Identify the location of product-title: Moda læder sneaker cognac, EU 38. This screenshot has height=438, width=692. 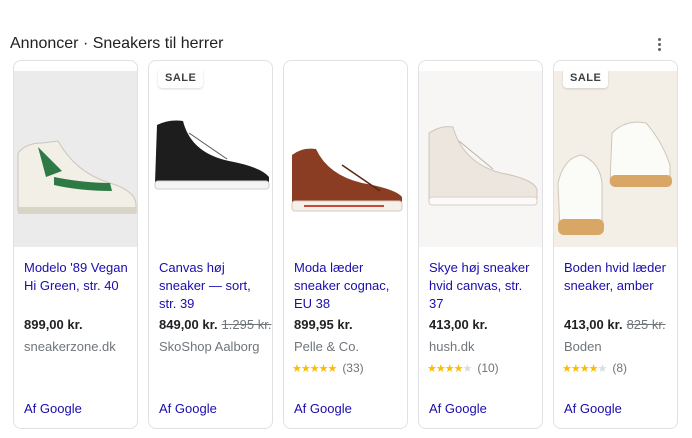
(349, 286).